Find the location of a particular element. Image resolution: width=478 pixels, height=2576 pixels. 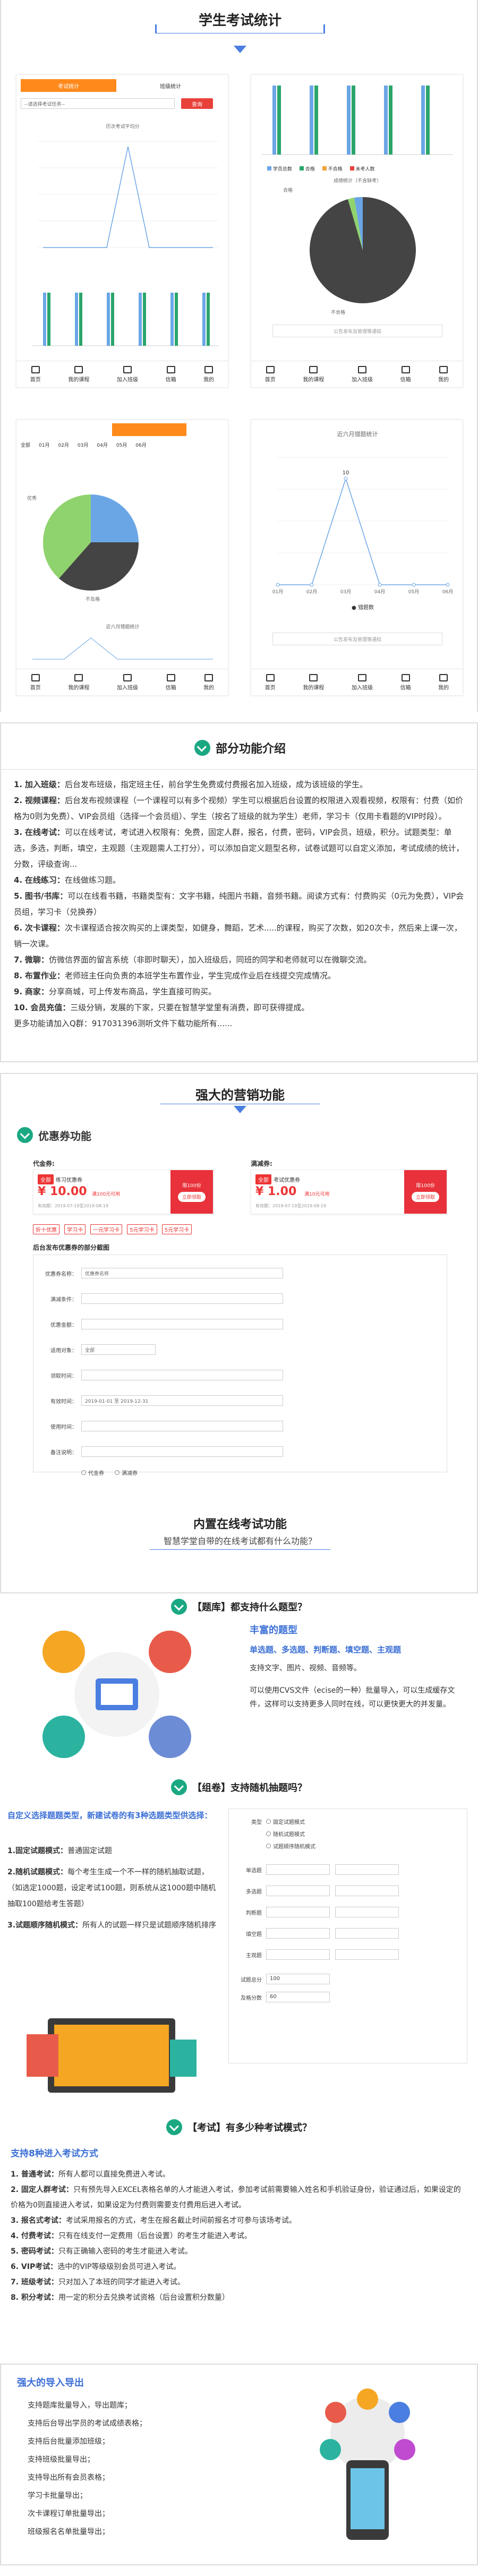

form-row: 及格分数 60 is located at coordinates (348, 1997).